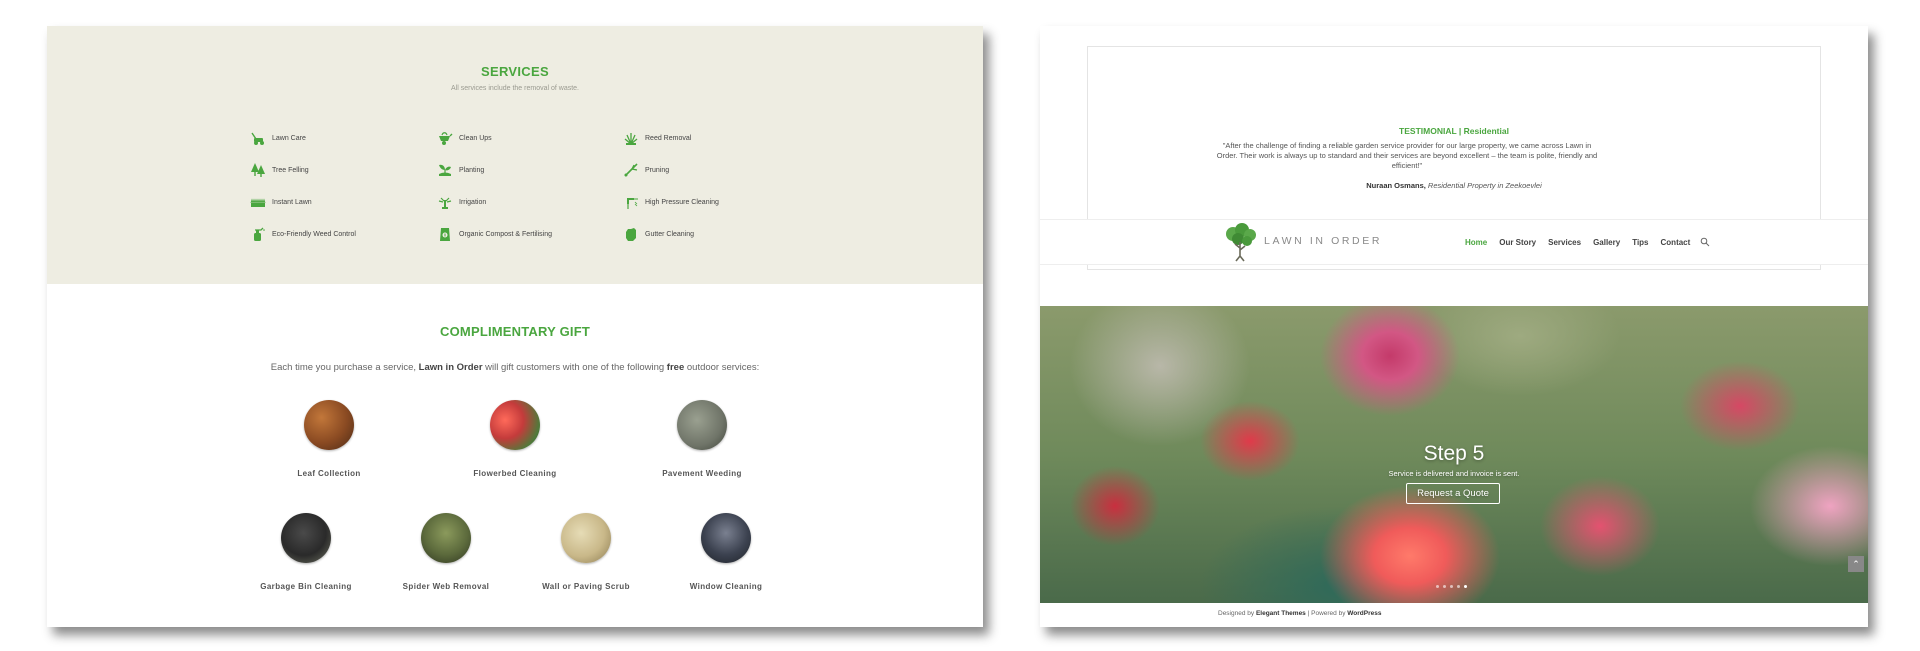  What do you see at coordinates (1676, 242) in the screenshot?
I see `nav-contact: Contact` at bounding box center [1676, 242].